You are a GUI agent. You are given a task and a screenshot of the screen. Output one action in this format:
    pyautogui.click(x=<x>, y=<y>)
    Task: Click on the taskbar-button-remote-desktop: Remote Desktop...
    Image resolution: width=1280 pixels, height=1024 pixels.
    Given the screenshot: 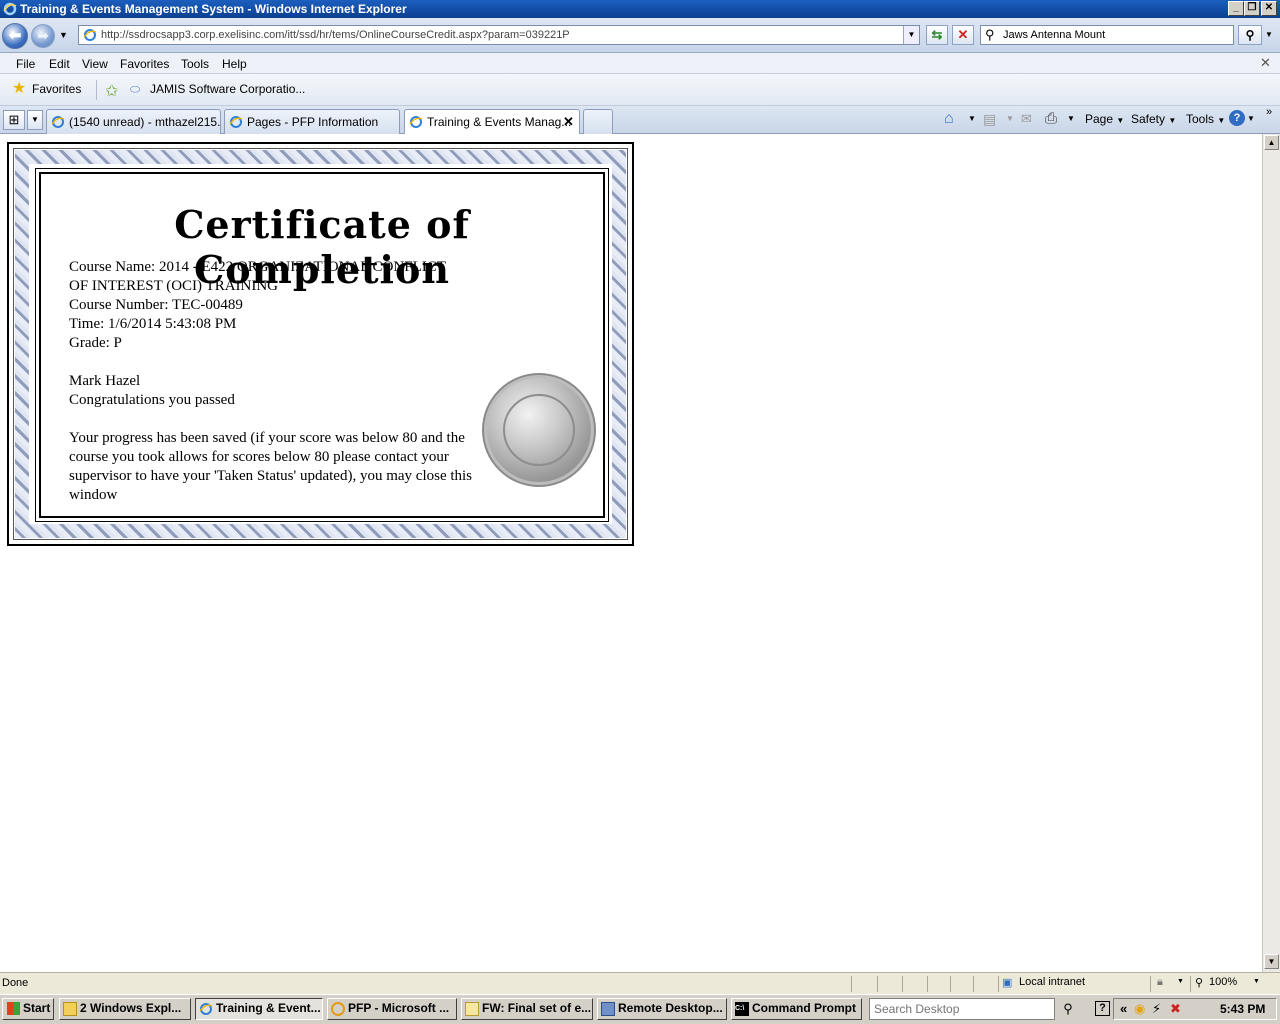 What is the action you would take?
    pyautogui.click(x=662, y=1009)
    